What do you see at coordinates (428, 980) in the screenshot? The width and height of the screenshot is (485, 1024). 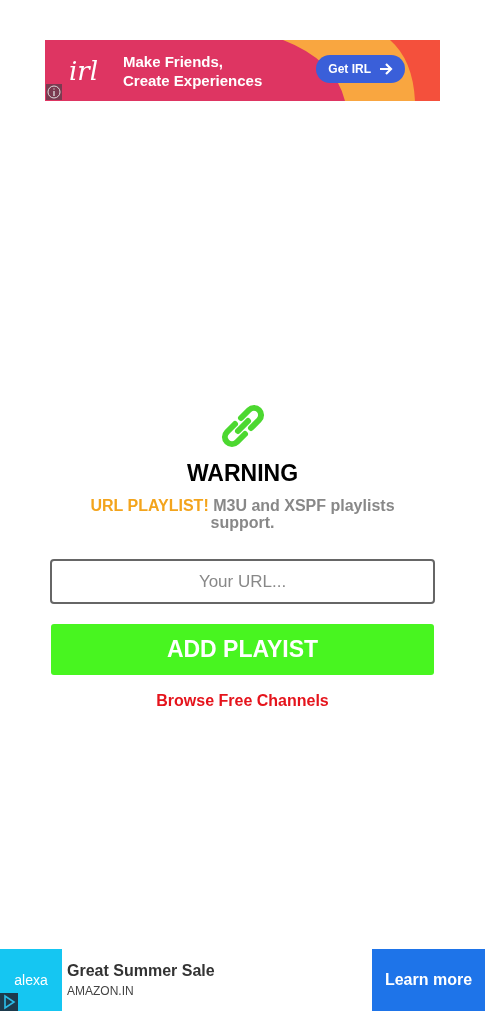 I see `learn-more-button: Learn more` at bounding box center [428, 980].